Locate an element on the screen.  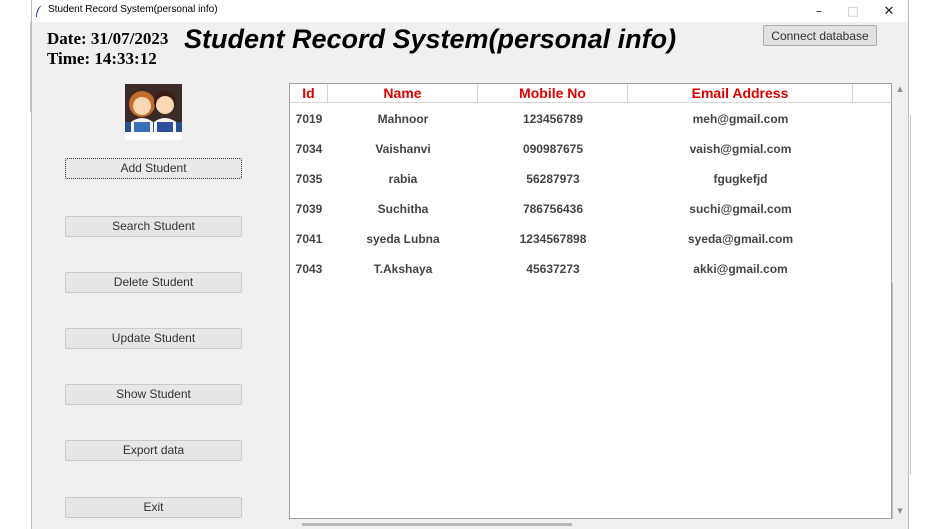
minimize-icon: – is located at coordinates (819, 11).